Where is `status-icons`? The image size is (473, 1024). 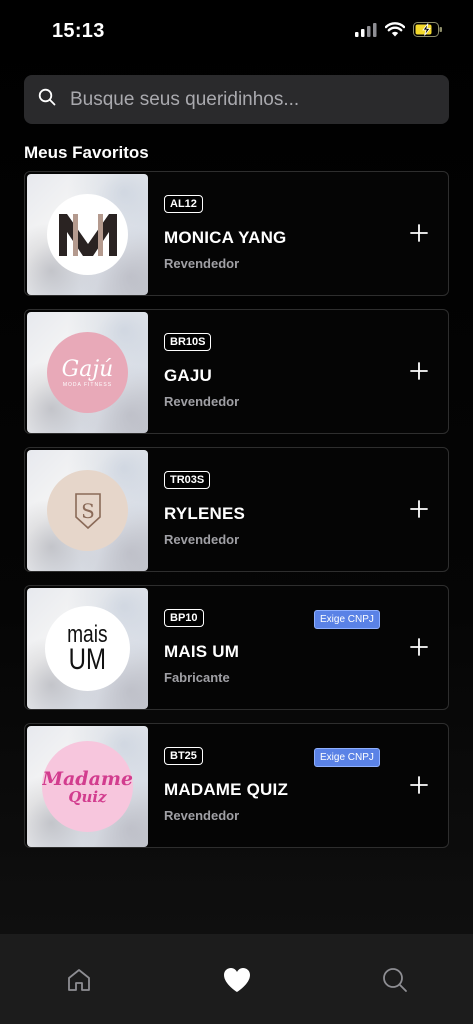
status-icons is located at coordinates (399, 32).